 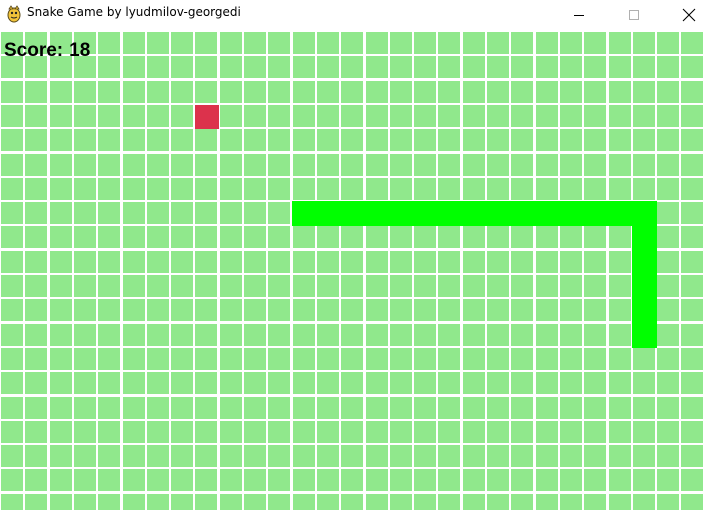 I want to click on minimize-button, so click(x=579, y=15).